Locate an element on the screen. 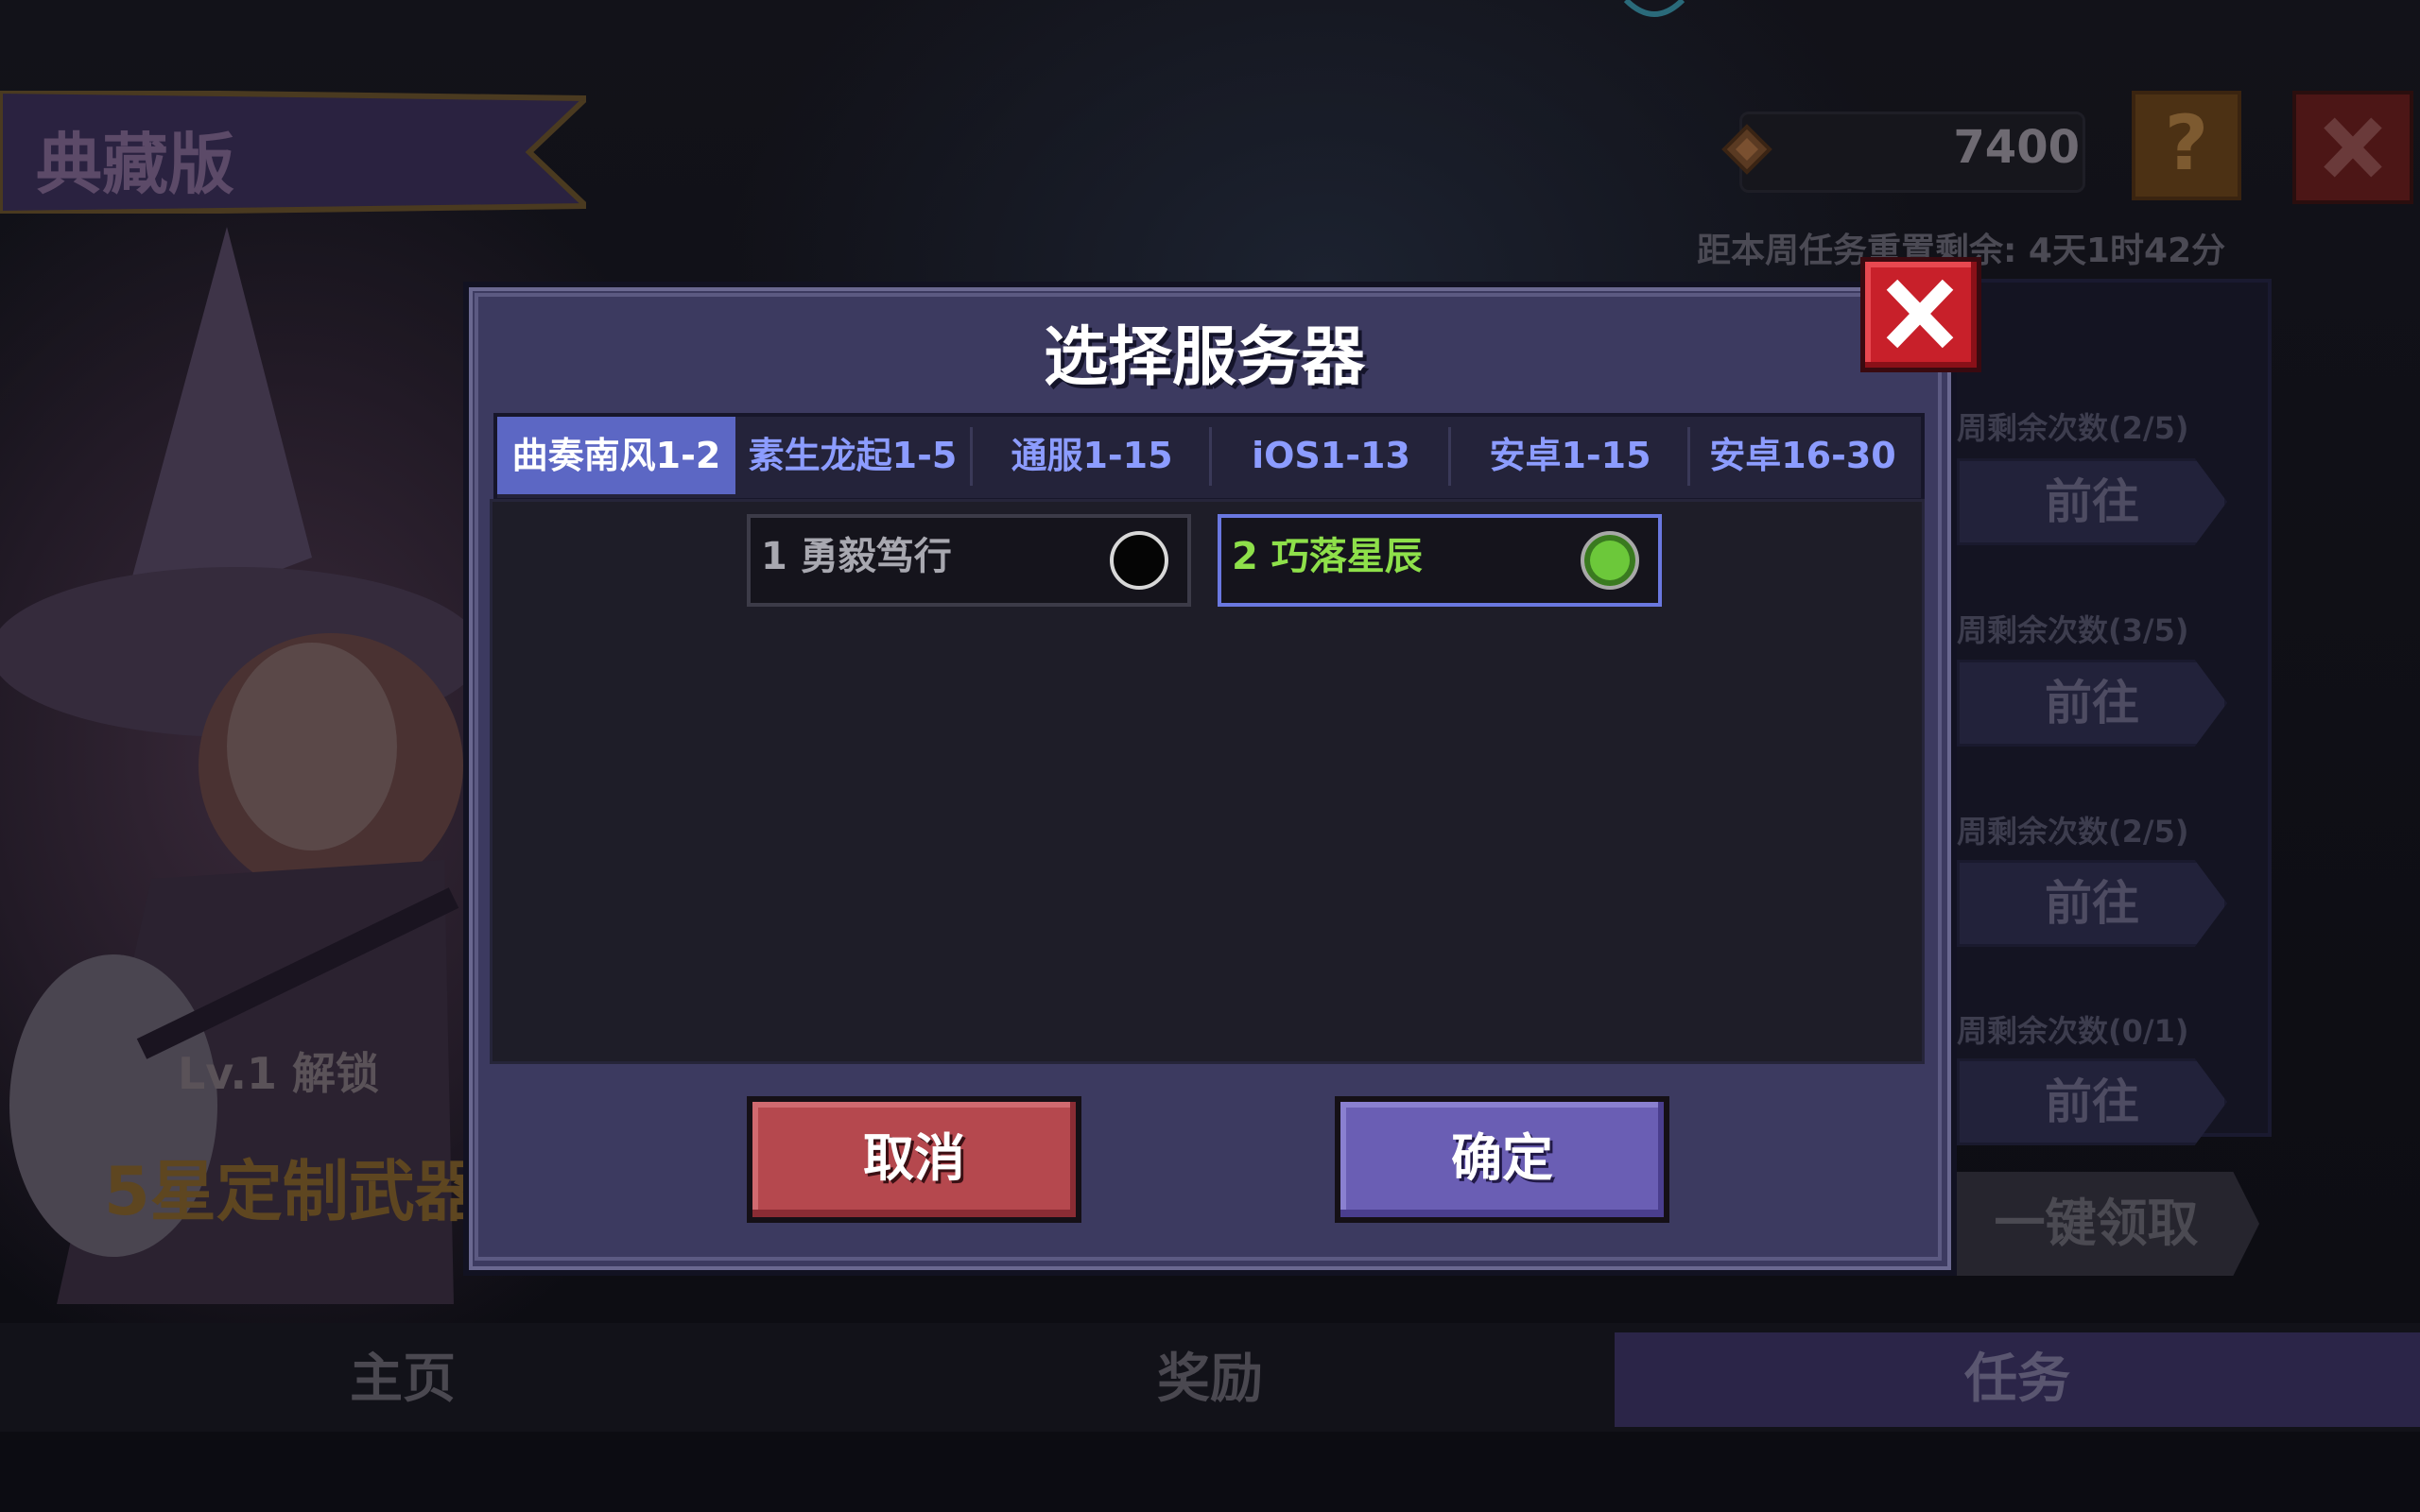 Image resolution: width=2420 pixels, height=1512 pixels. tab-server-group-5: 安卓1-15 is located at coordinates (1570, 455).